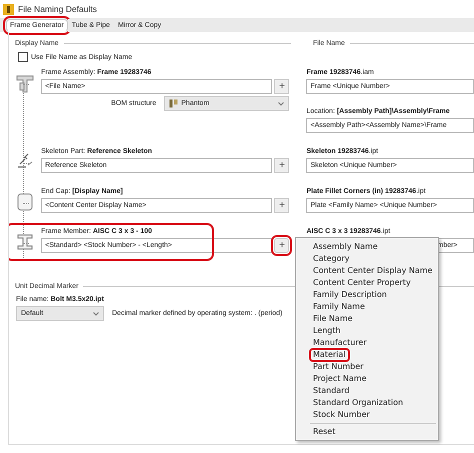 This screenshot has height=453, width=474. Describe the element at coordinates (23, 57) in the screenshot. I see `checkbox` at that location.